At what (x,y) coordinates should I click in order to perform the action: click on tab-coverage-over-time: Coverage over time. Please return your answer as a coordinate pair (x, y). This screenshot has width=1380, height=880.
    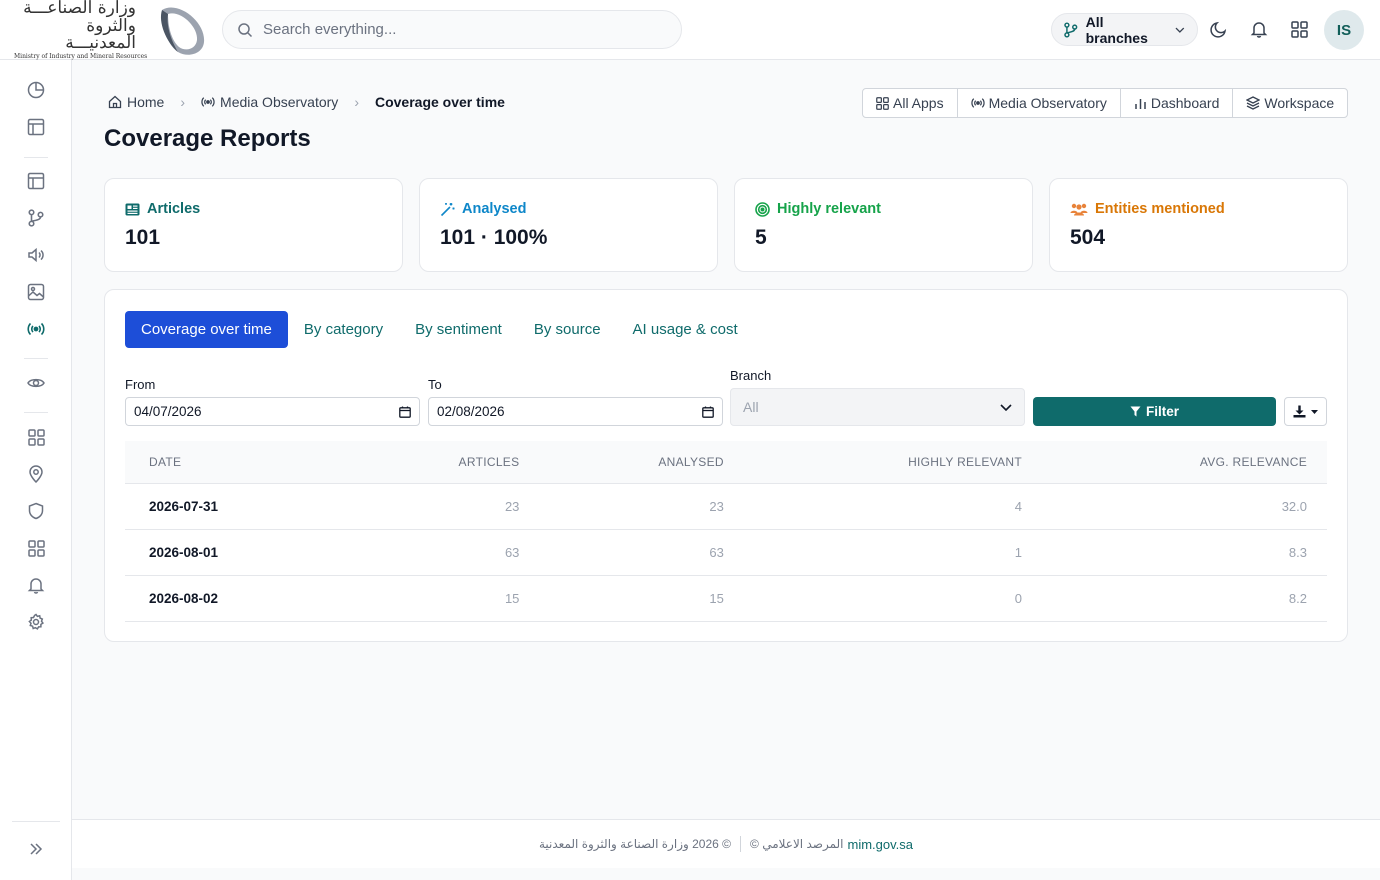
    Looking at the image, I should click on (206, 329).